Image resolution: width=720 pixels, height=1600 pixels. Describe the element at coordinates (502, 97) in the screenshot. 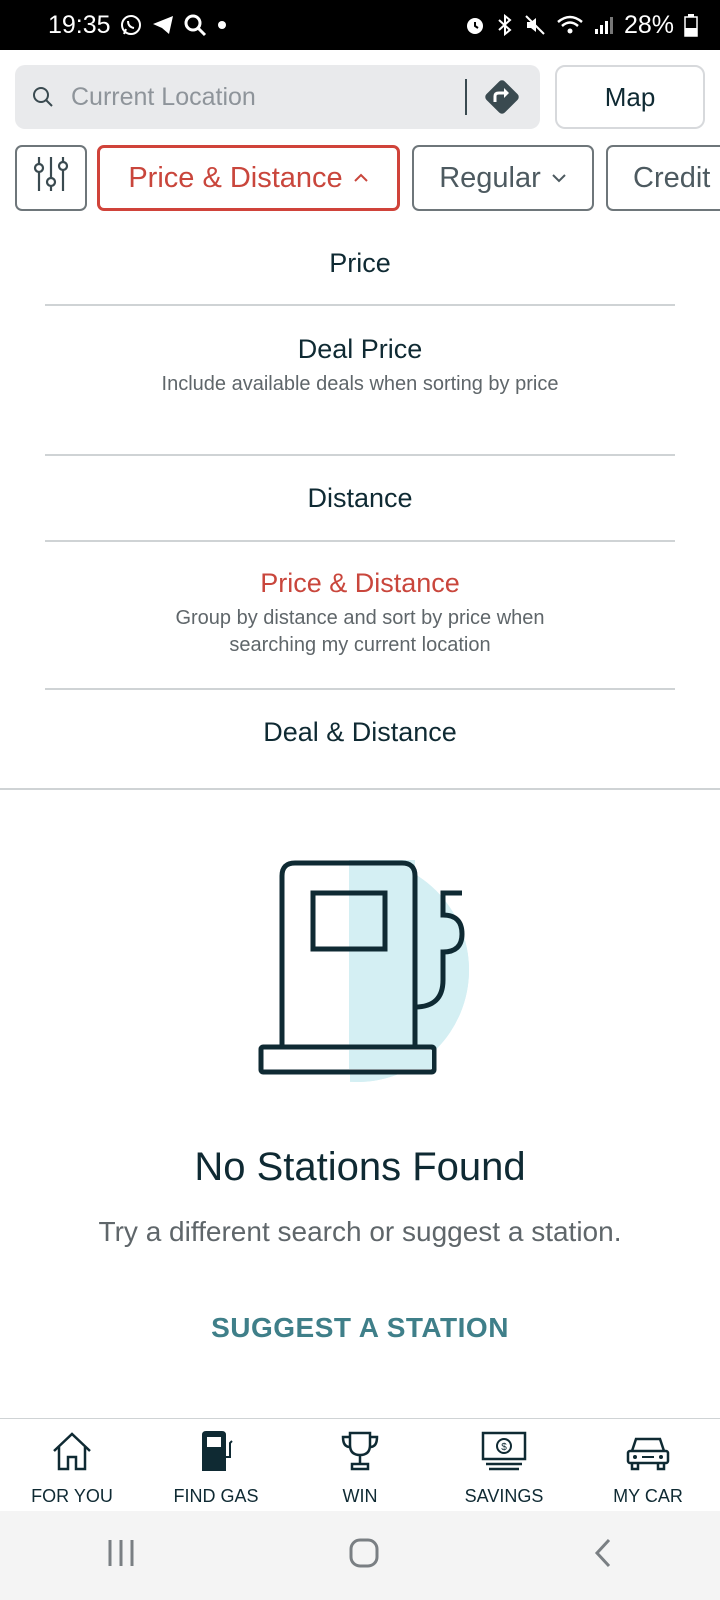

I see `directions-icon` at that location.